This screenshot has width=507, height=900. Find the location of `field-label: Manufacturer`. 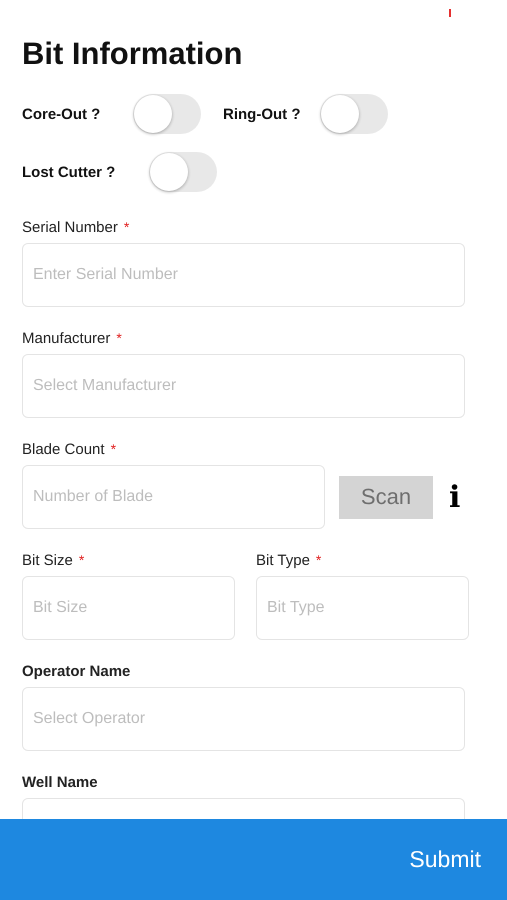

field-label: Manufacturer is located at coordinates (66, 338).